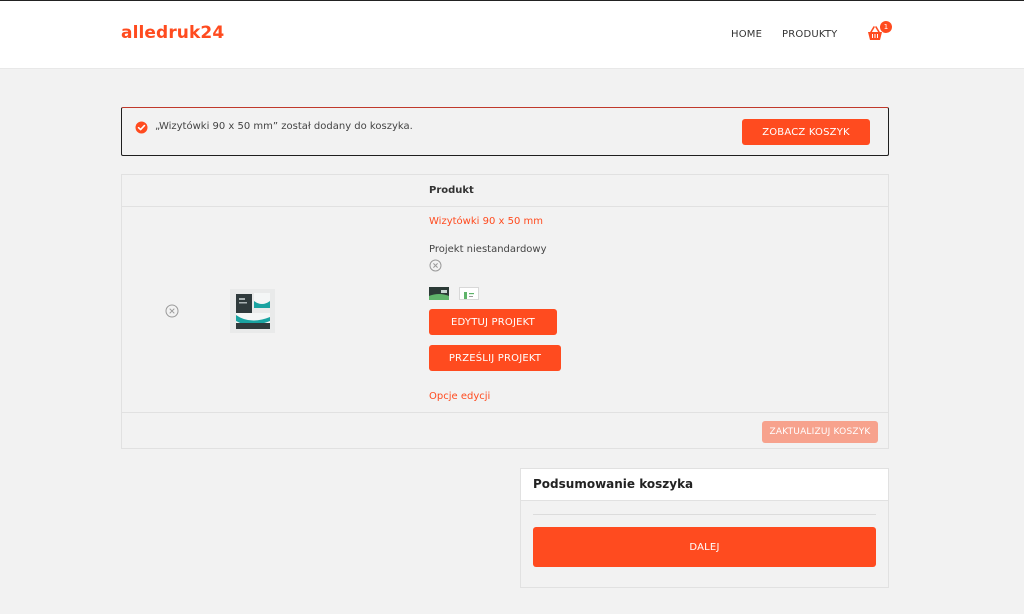 The height and width of the screenshot is (614, 1024). What do you see at coordinates (613, 484) in the screenshot?
I see `cart-summary-title: Podsumowanie koszyka` at bounding box center [613, 484].